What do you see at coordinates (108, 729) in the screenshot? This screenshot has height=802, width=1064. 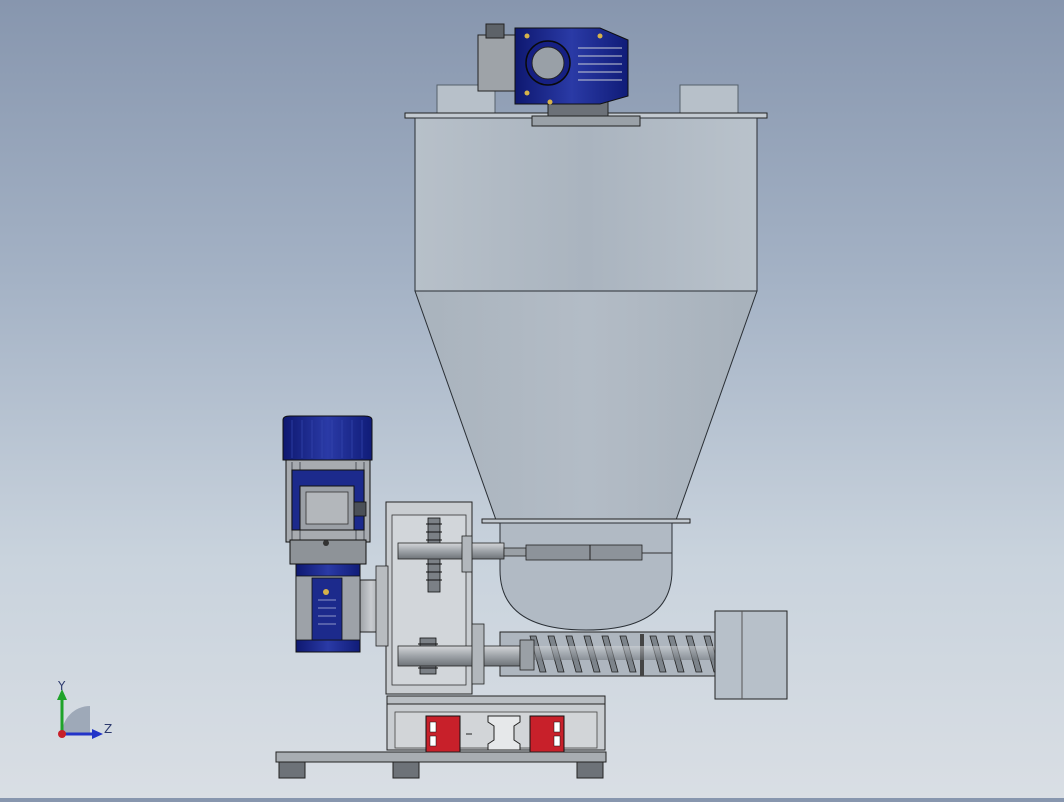 I see `triad-z-label: Z` at bounding box center [108, 729].